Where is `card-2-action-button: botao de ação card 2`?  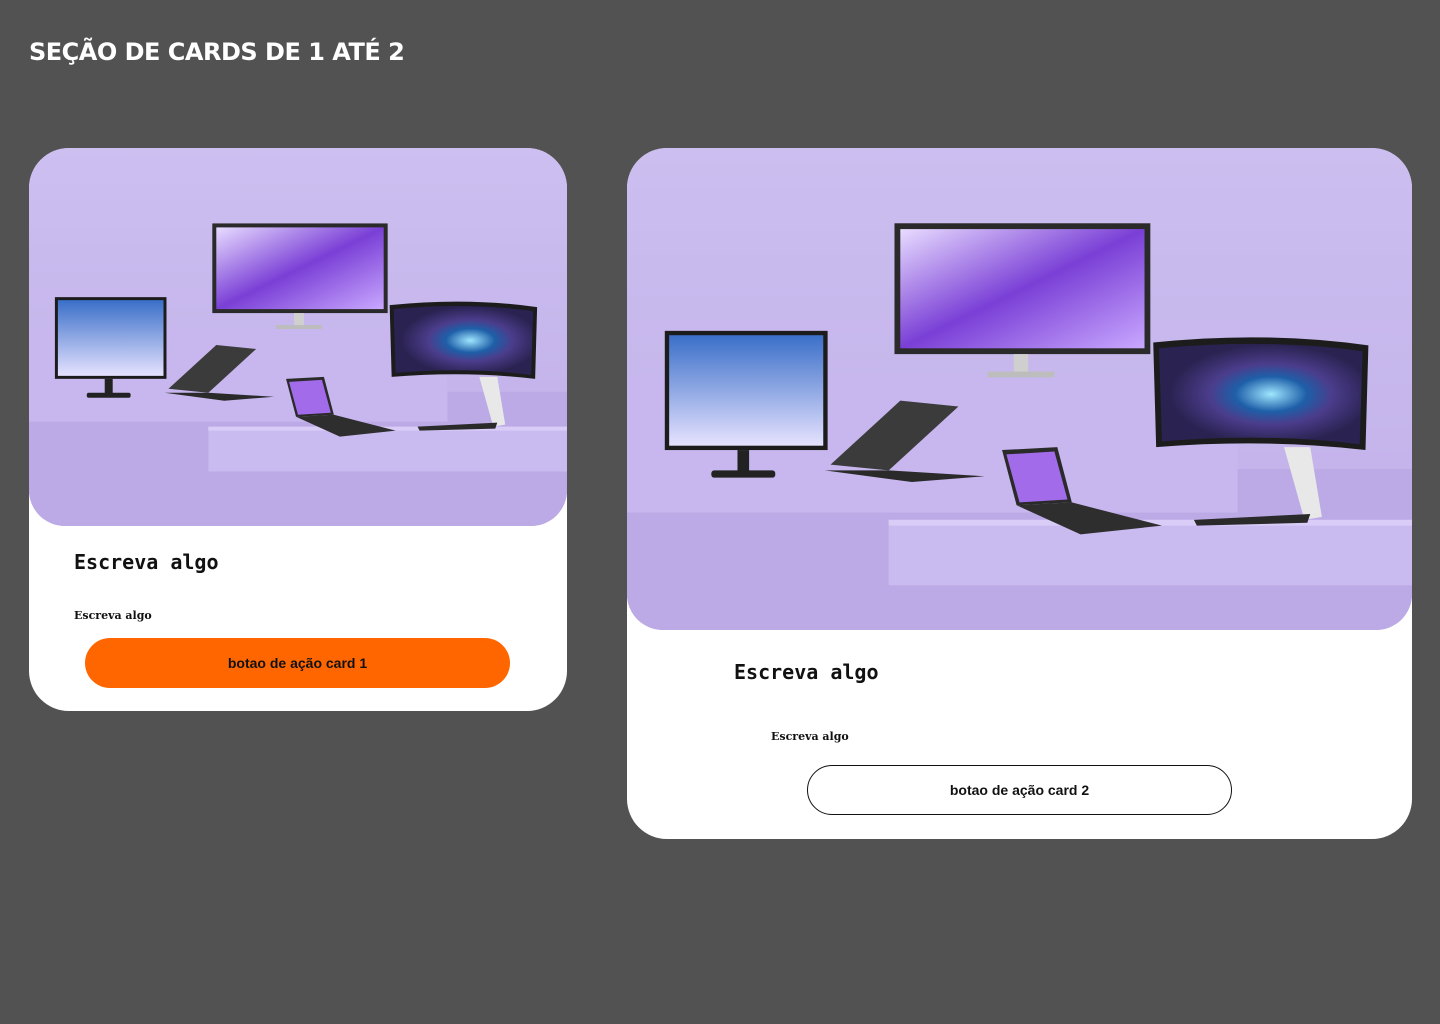 card-2-action-button: botao de ação card 2 is located at coordinates (1019, 790).